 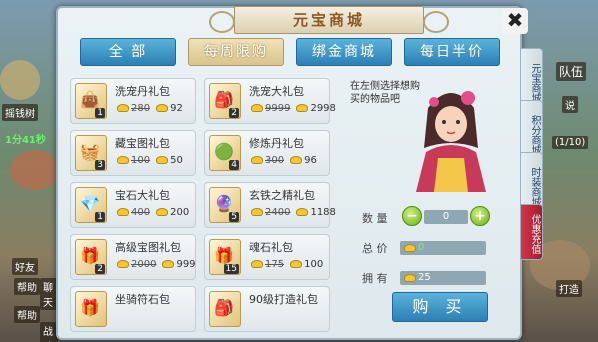 What do you see at coordinates (278, 212) in the screenshot?
I see `item-old-price: 2400` at bounding box center [278, 212].